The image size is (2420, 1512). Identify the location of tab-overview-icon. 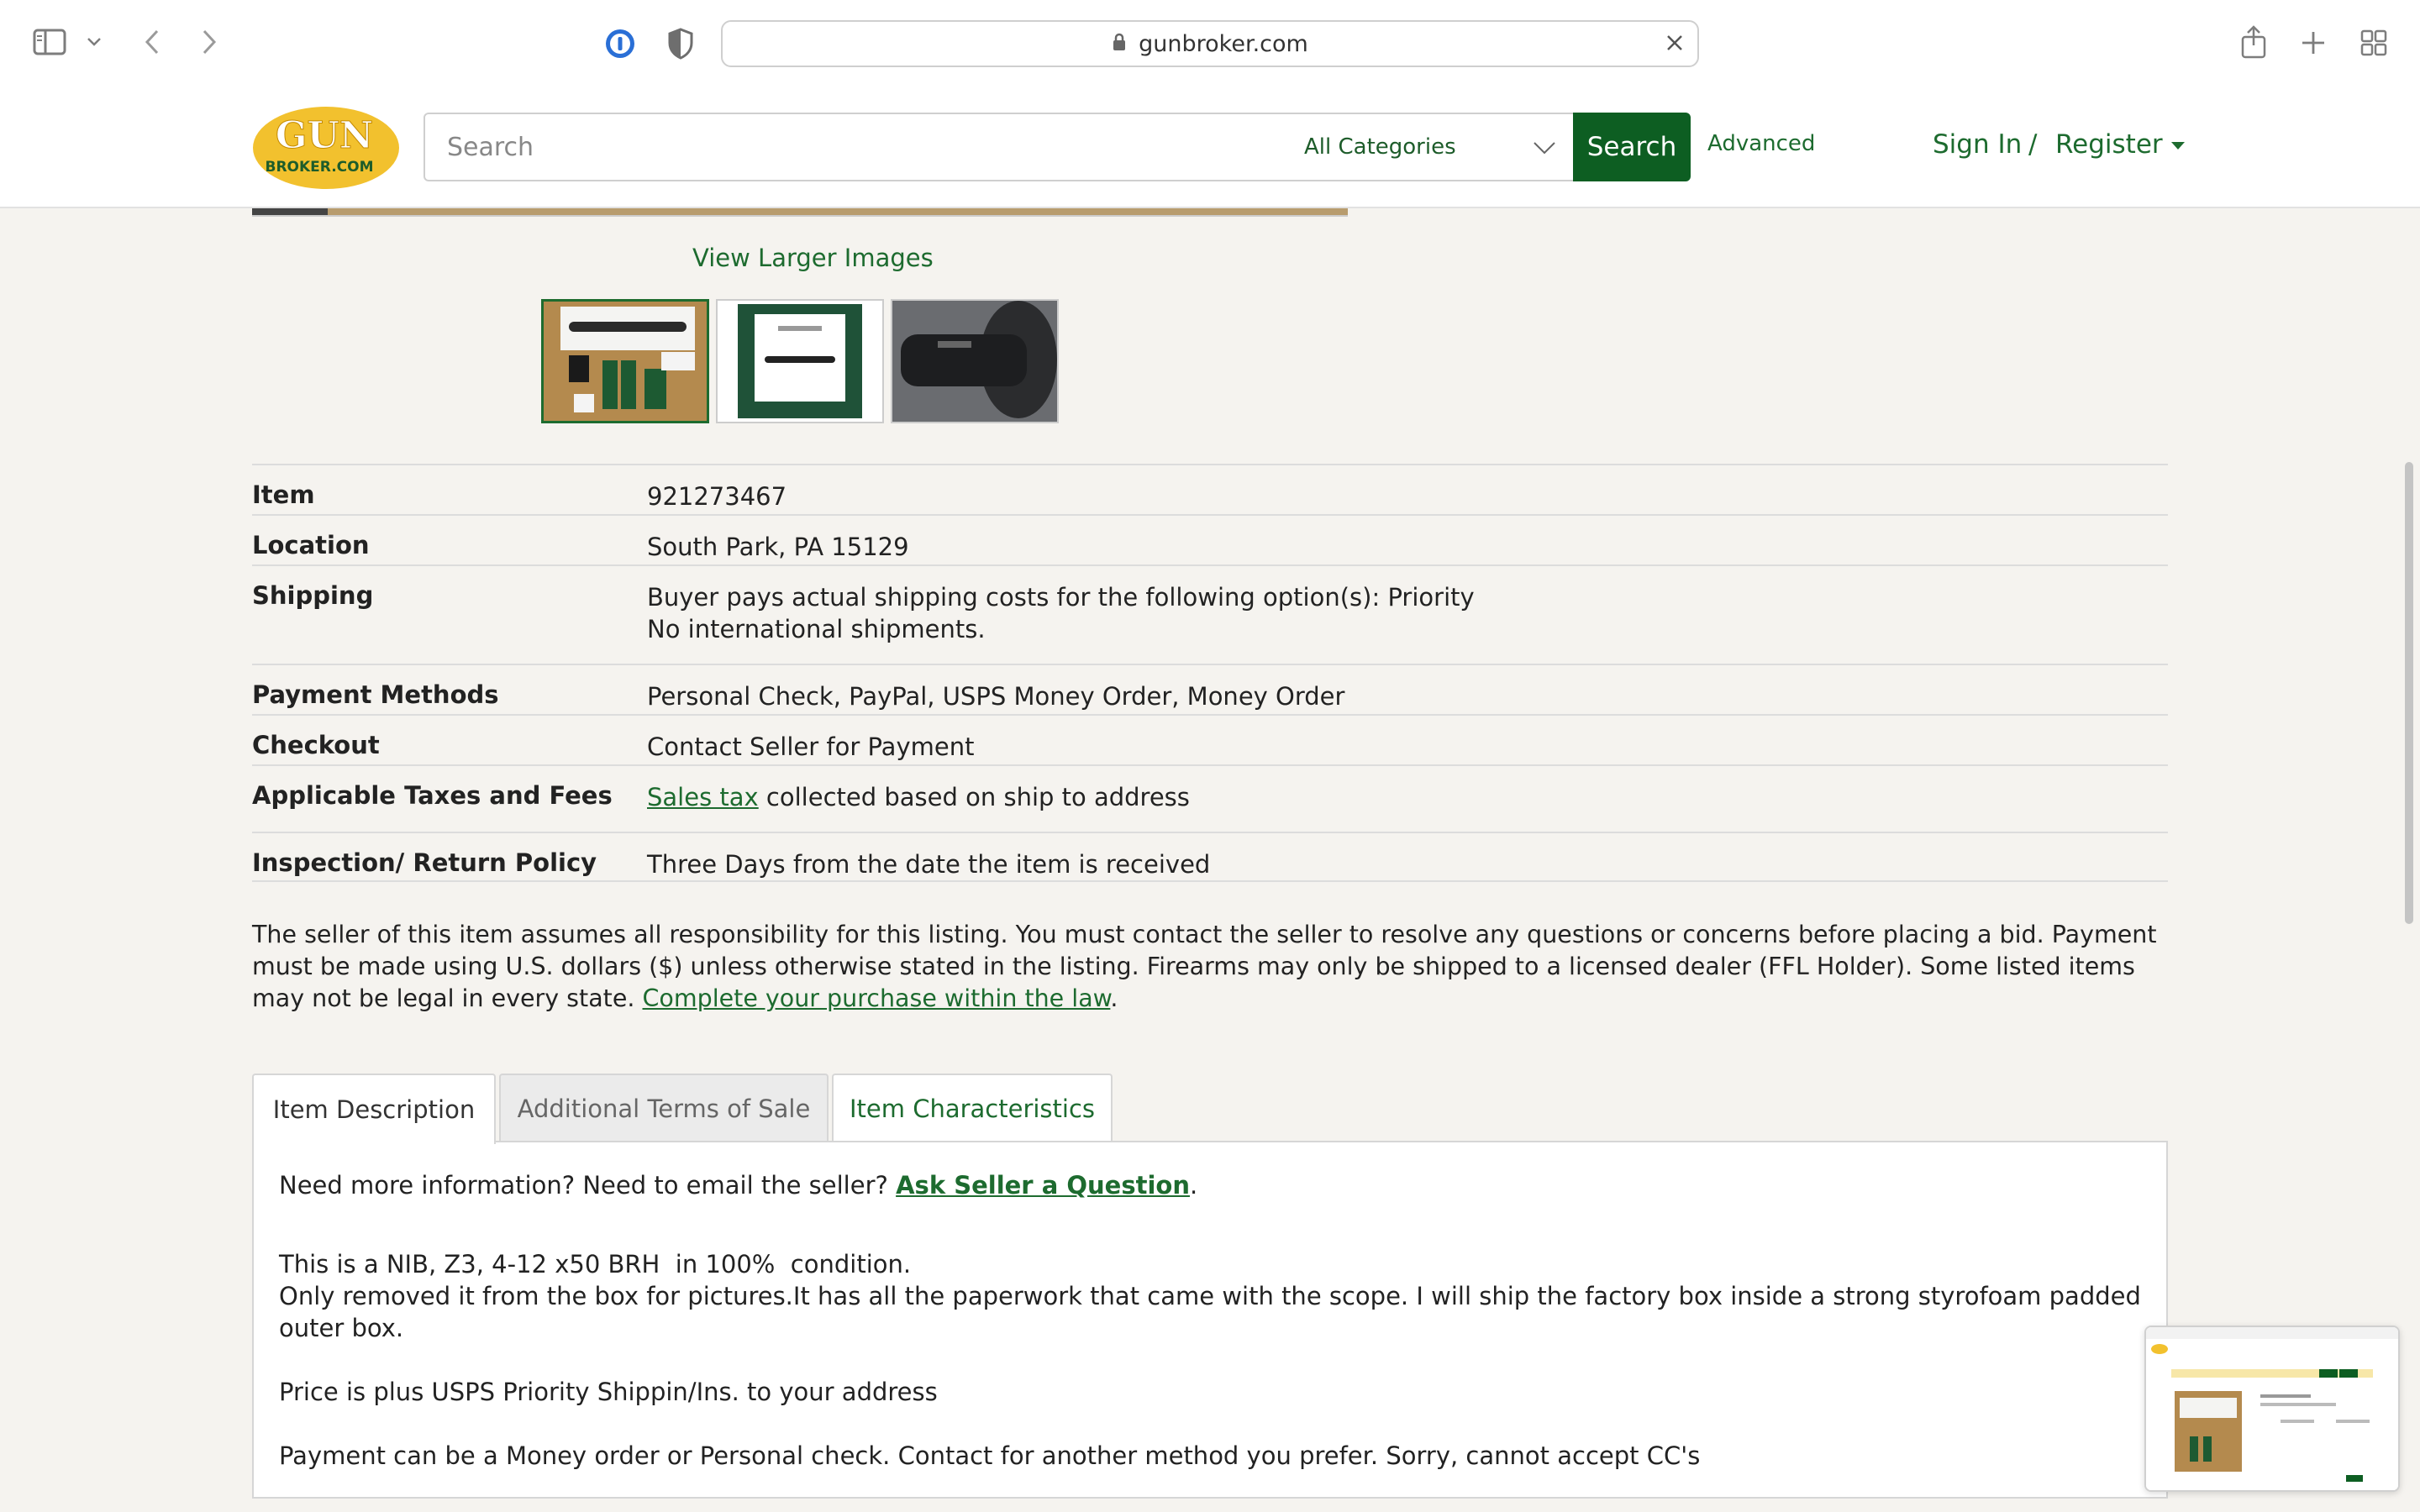
(2374, 43).